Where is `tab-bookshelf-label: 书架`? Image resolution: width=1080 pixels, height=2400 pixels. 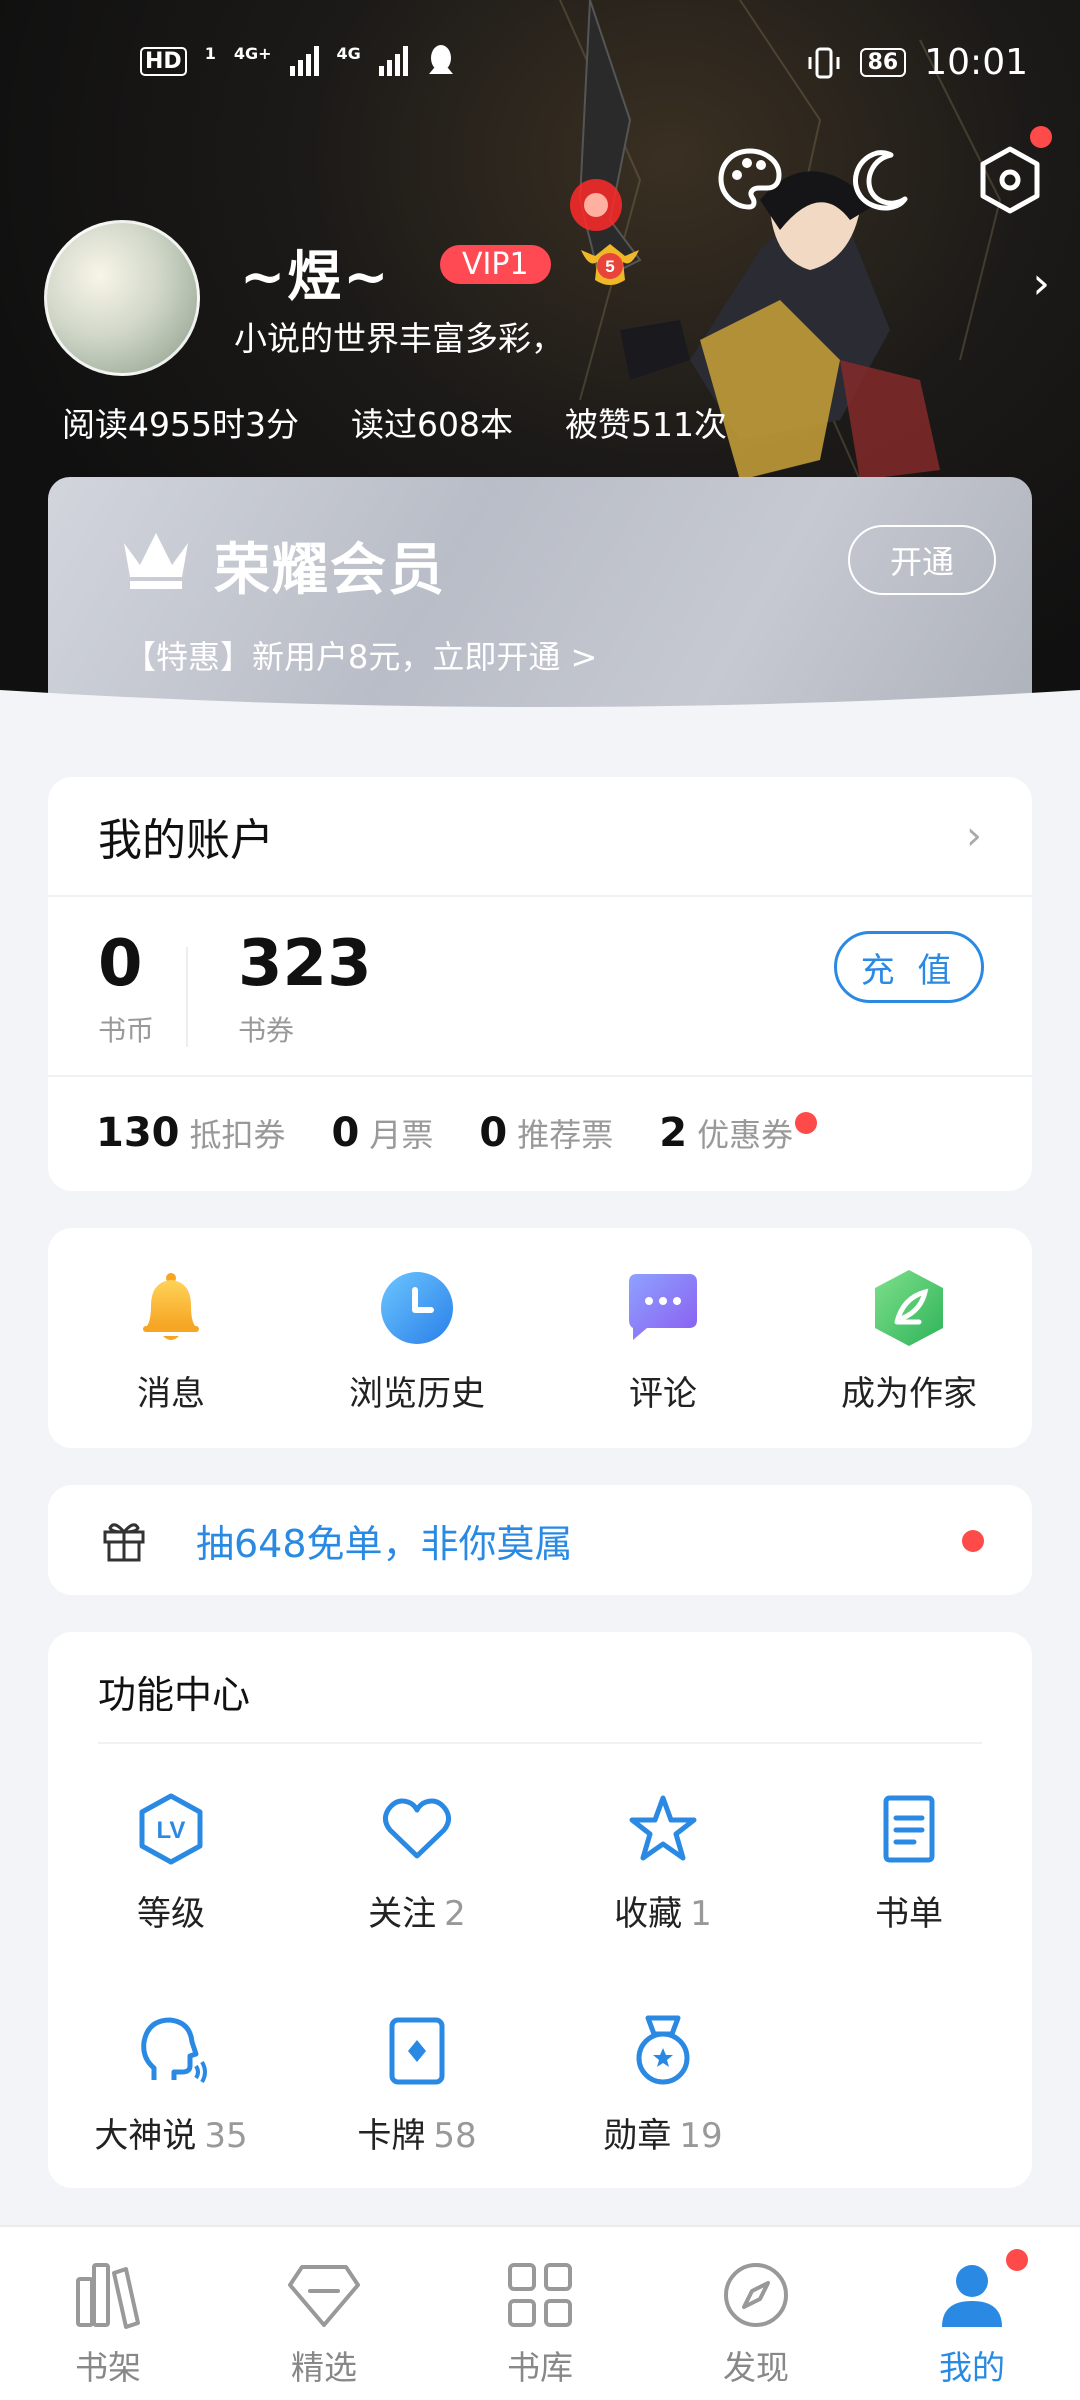
tab-bookshelf-label: 书架 is located at coordinates (108, 2367).